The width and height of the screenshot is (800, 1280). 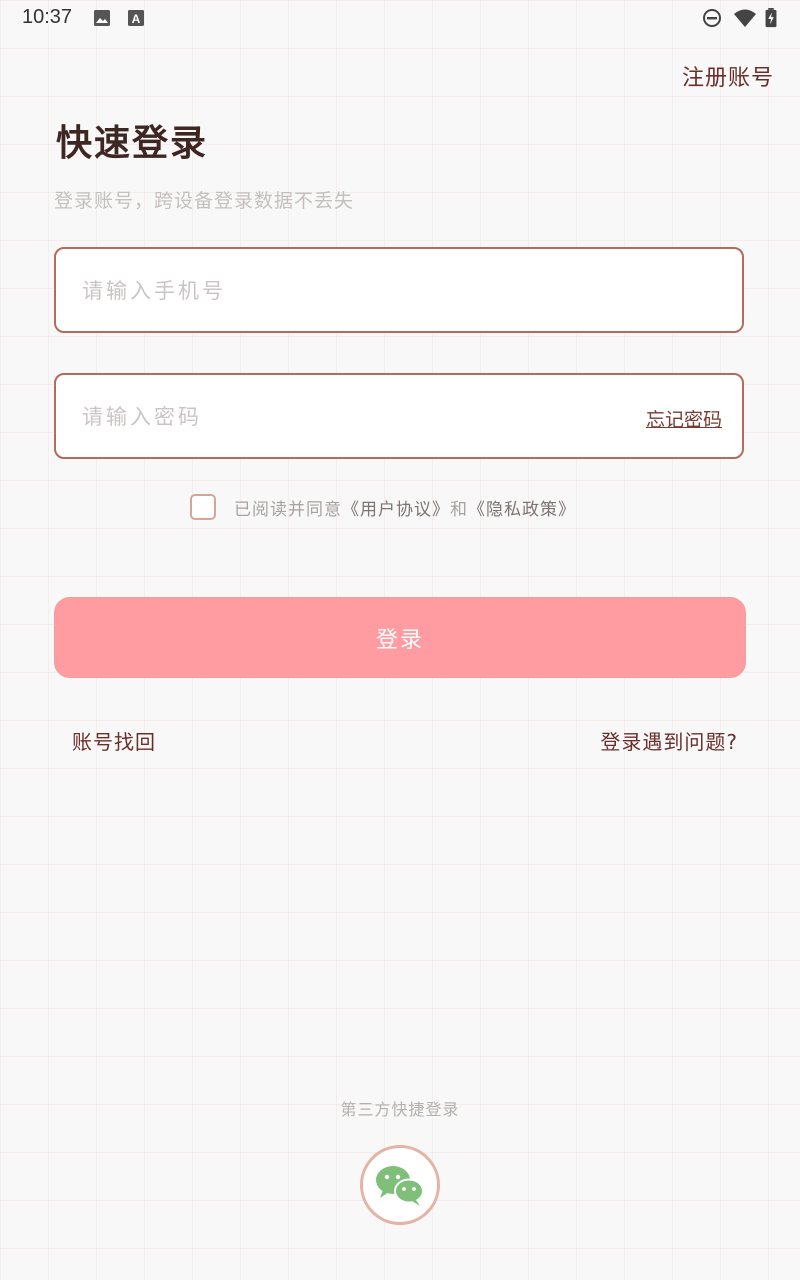 I want to click on wechat-login-button, so click(x=400, y=1185).